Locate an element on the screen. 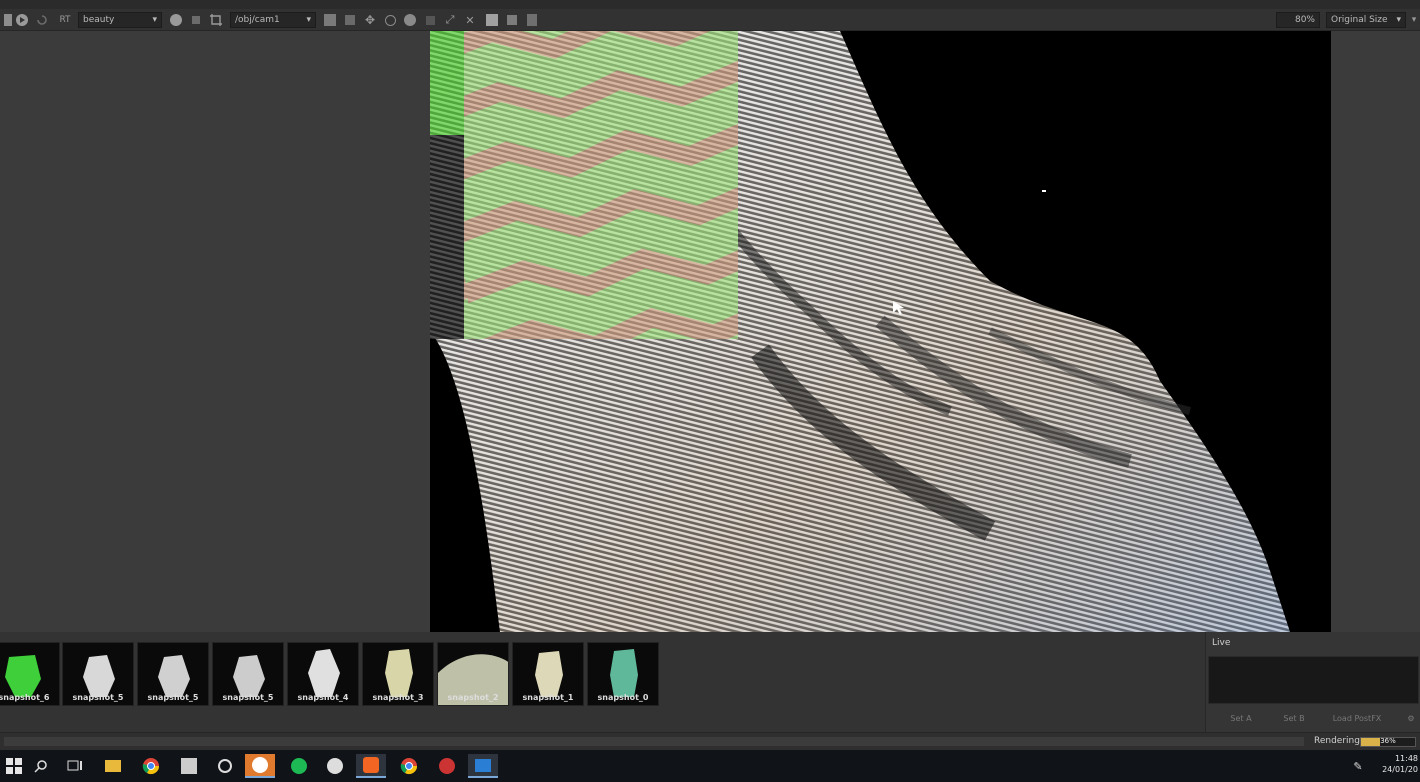 The image size is (1420, 782). network-icon: ✎ is located at coordinates (1358, 766).